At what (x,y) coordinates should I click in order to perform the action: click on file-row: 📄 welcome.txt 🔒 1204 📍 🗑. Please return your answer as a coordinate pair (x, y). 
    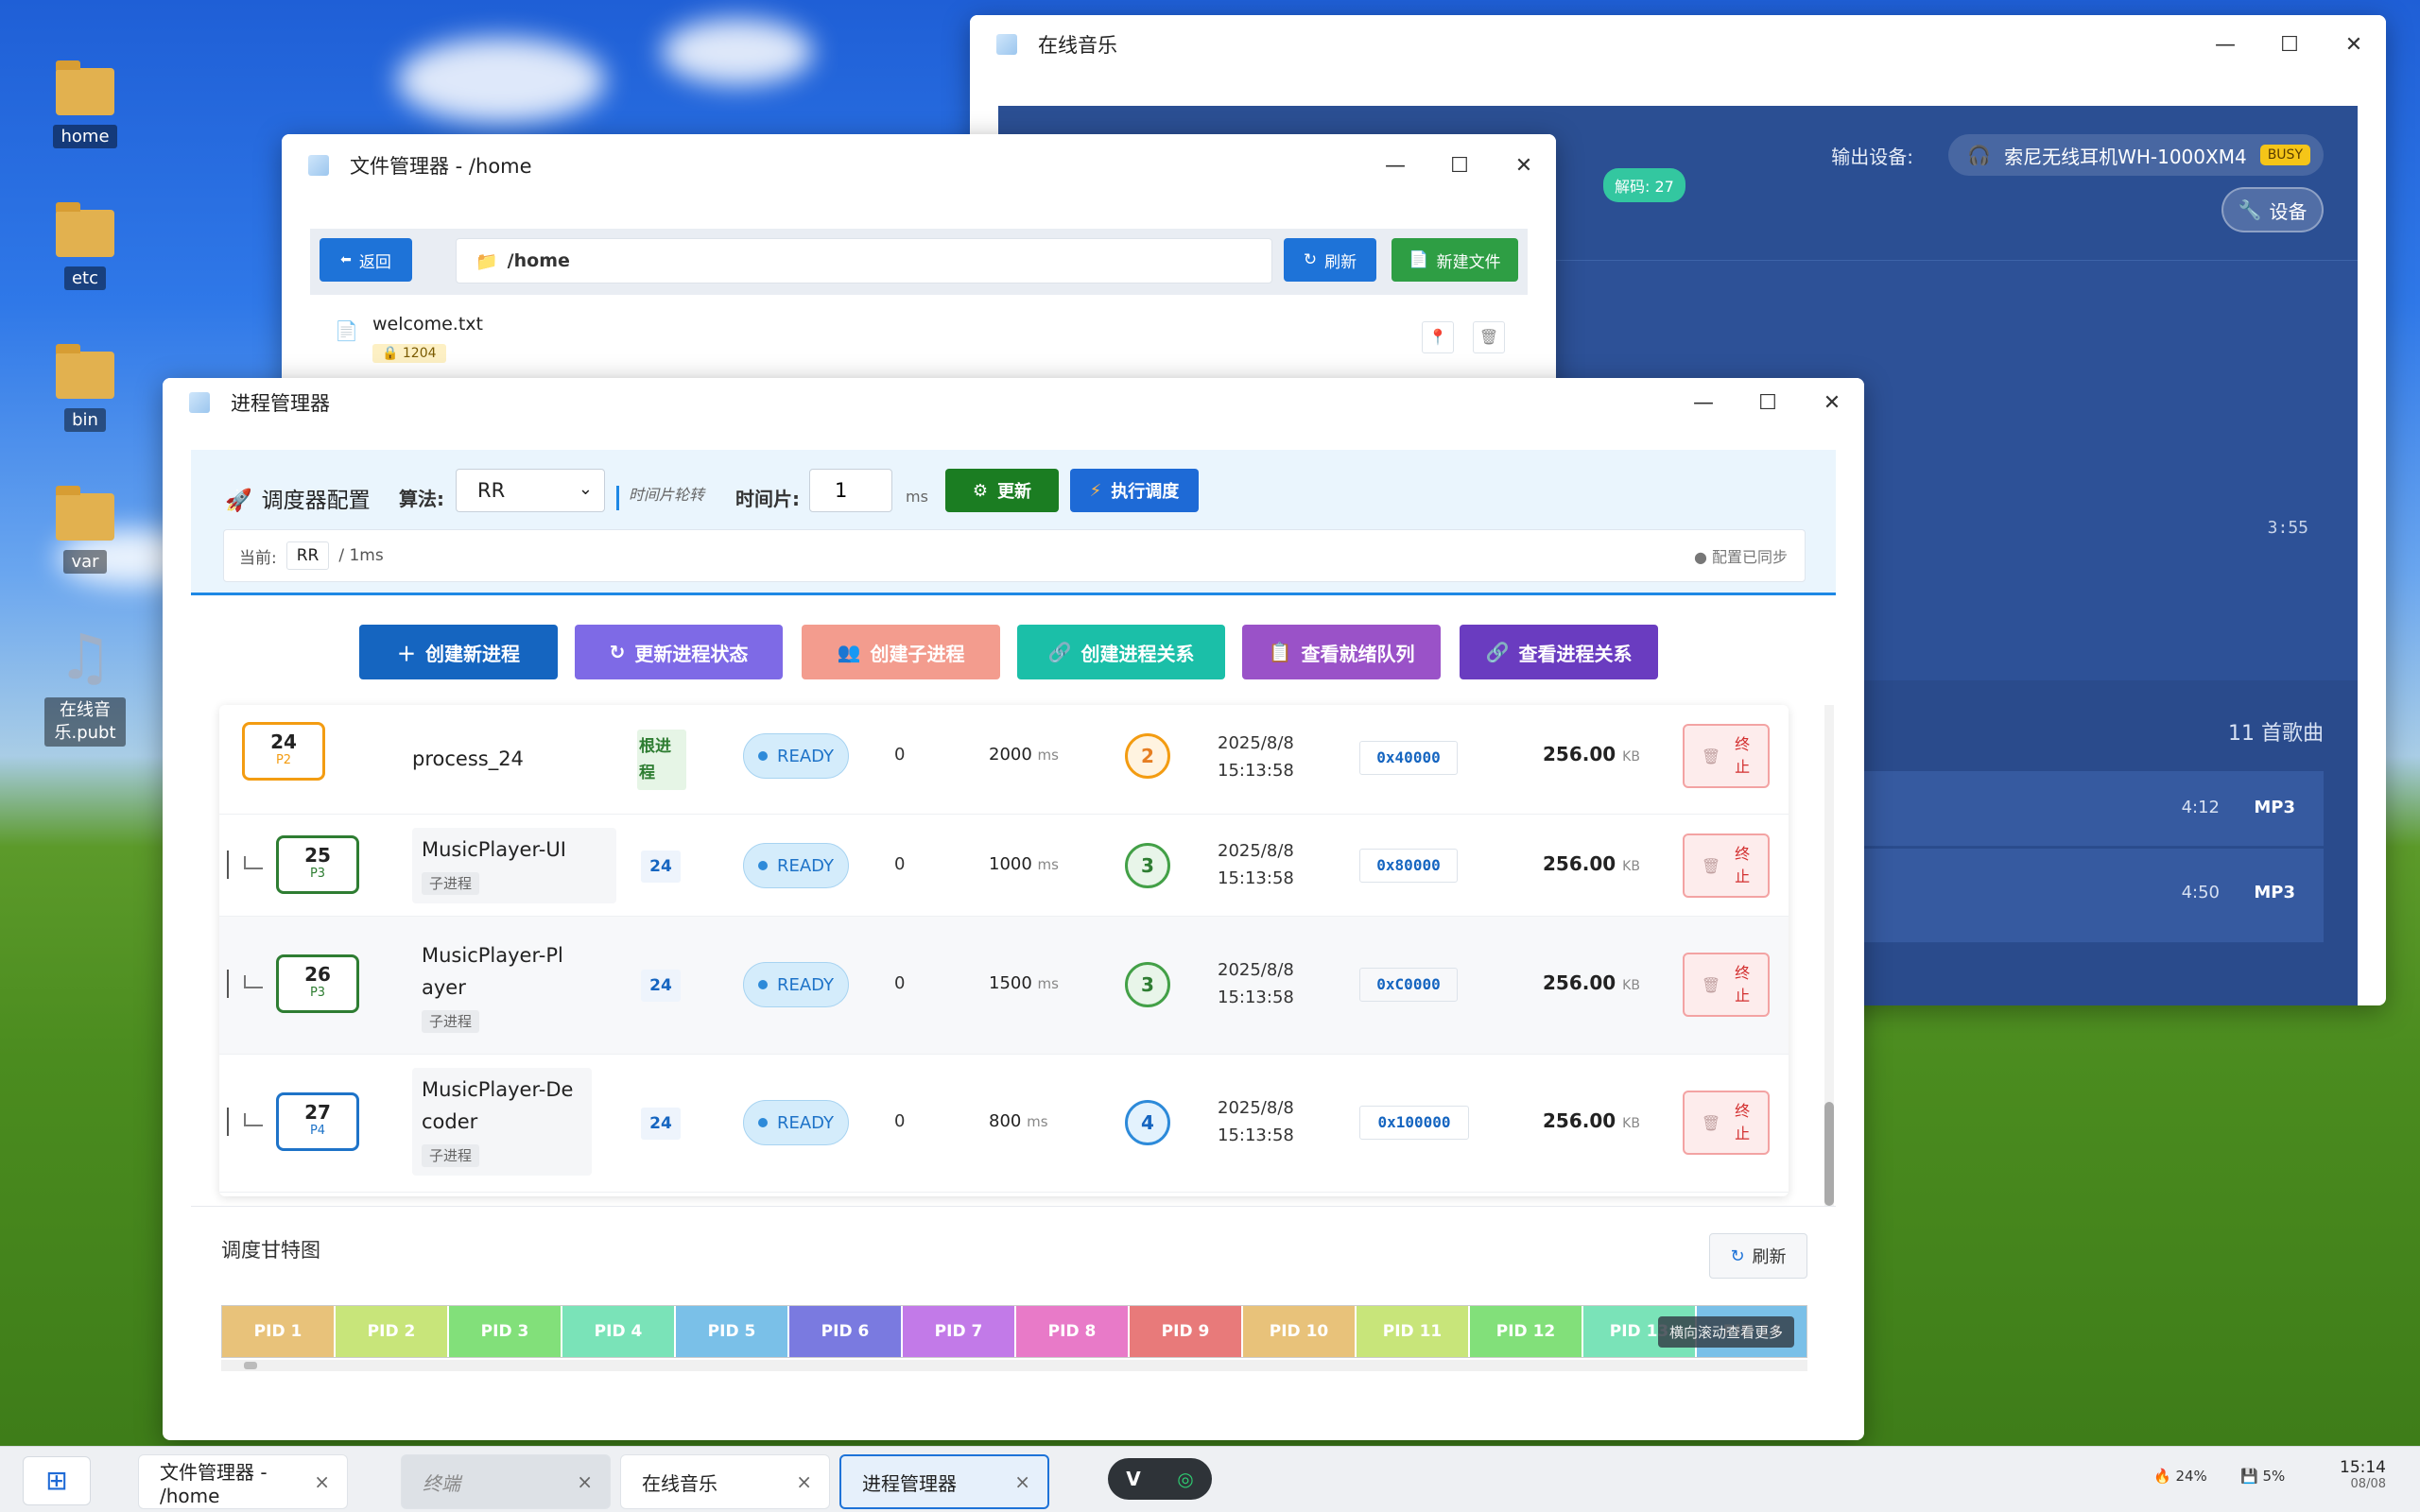
    Looking at the image, I should click on (919, 337).